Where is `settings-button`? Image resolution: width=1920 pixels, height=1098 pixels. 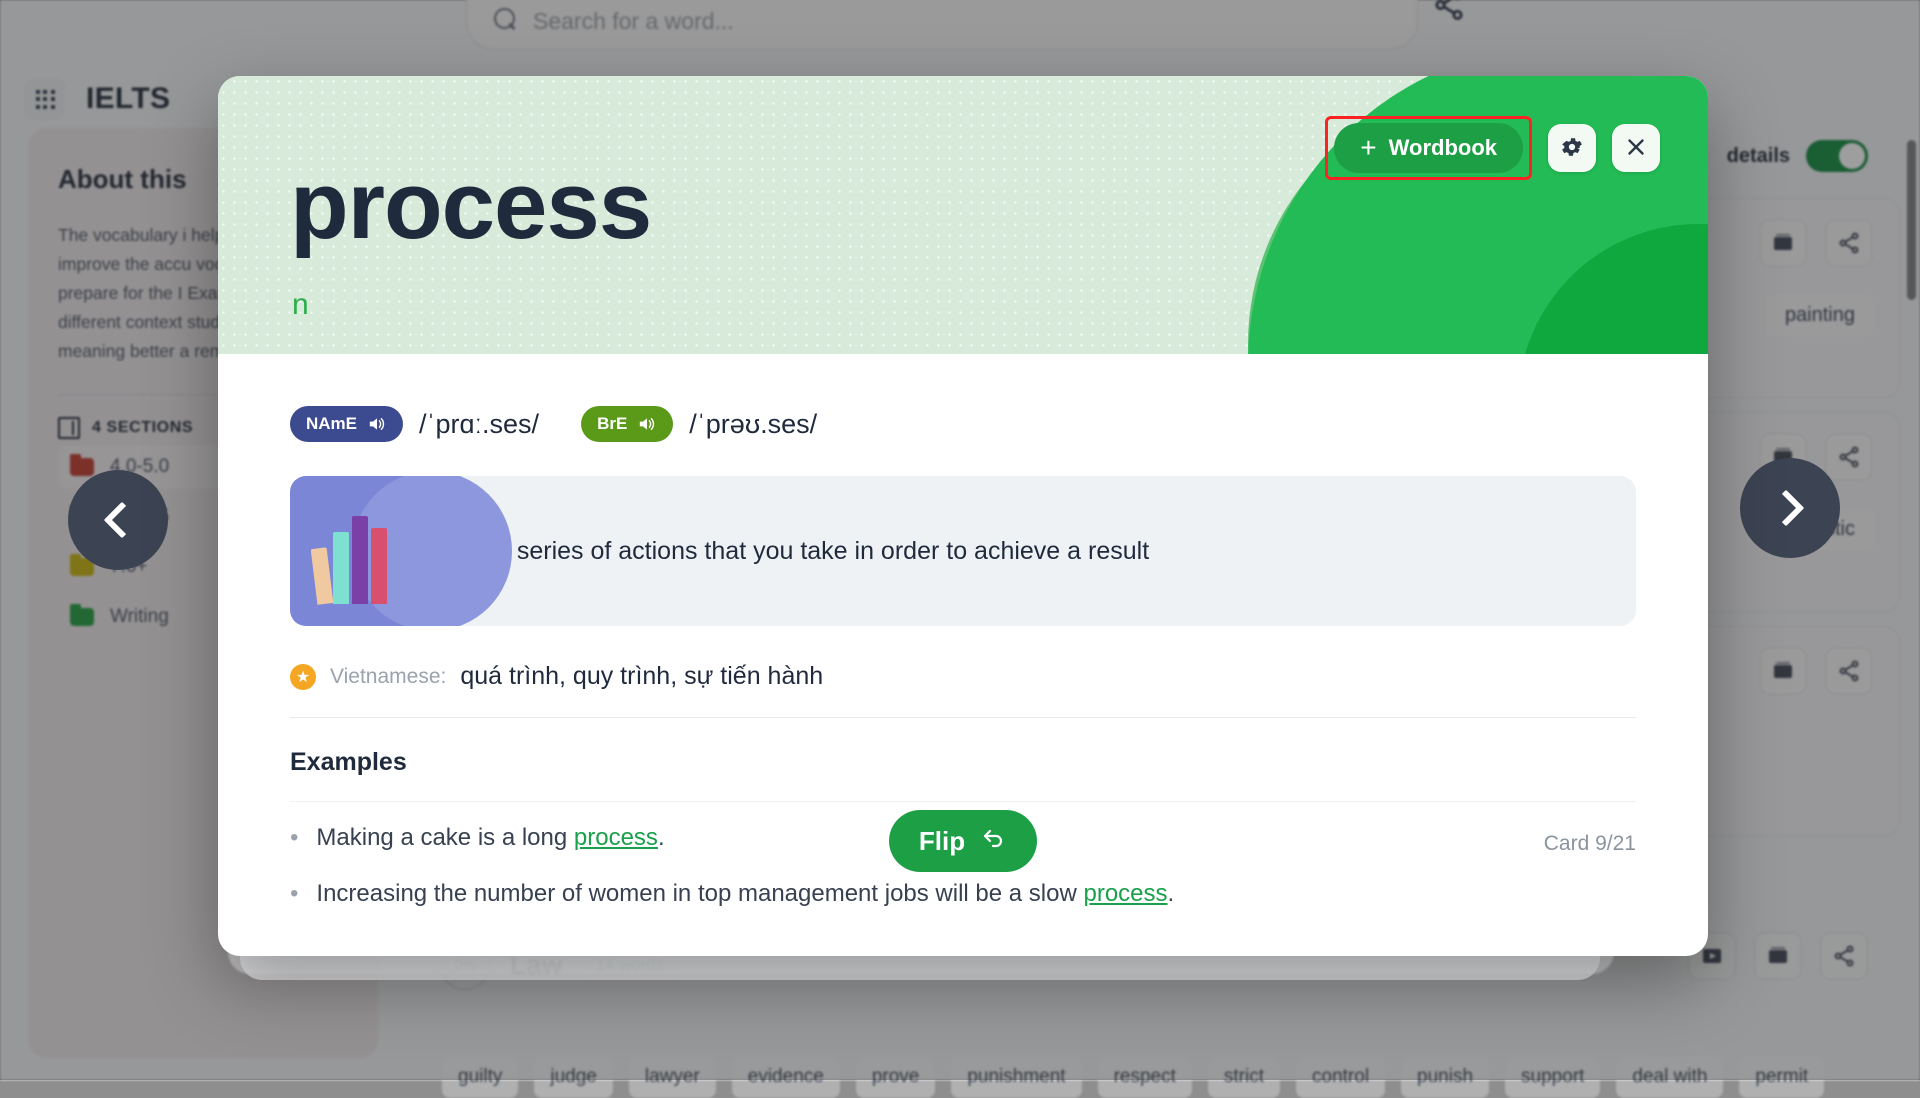
settings-button is located at coordinates (1572, 148).